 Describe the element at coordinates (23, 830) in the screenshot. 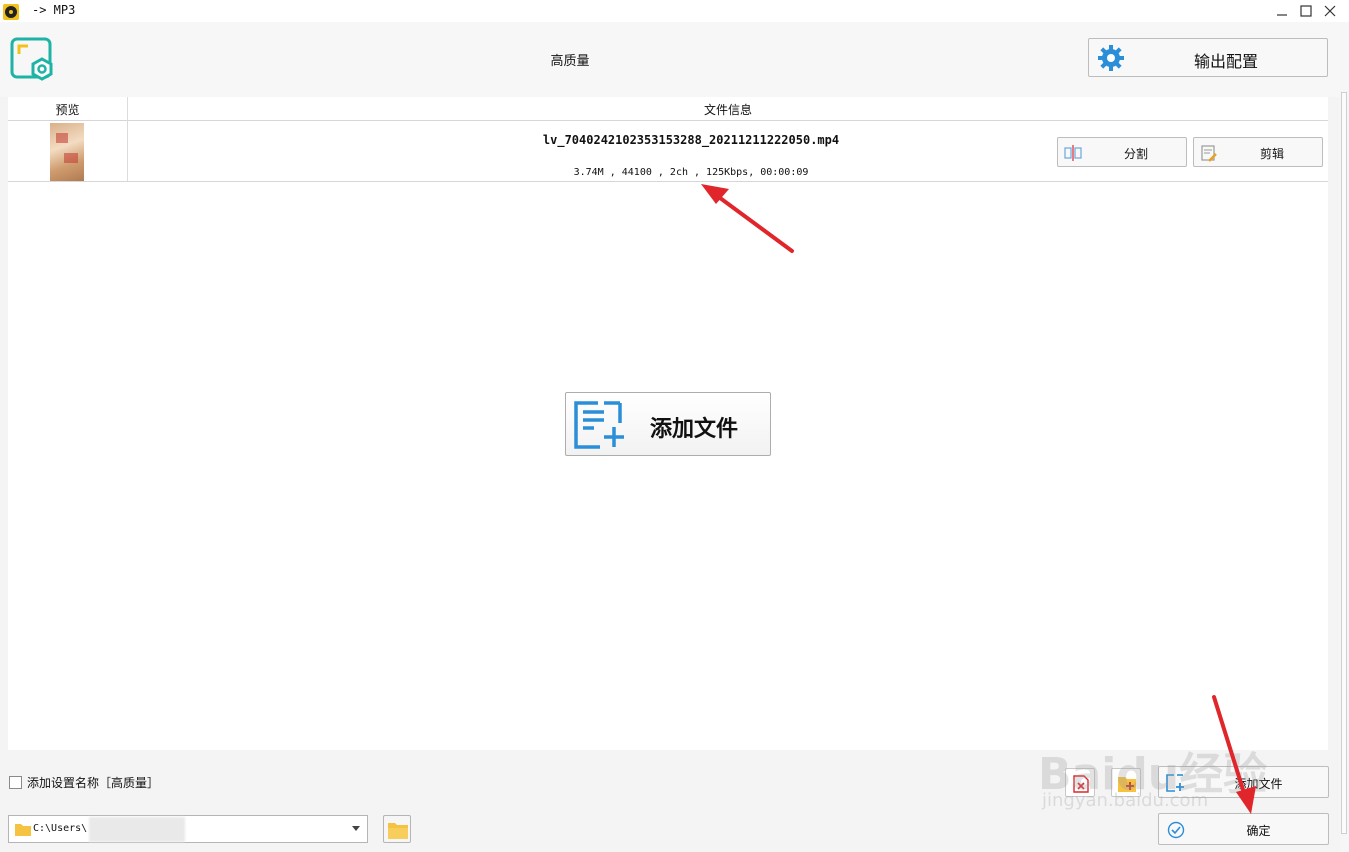

I see `folder-icon` at that location.